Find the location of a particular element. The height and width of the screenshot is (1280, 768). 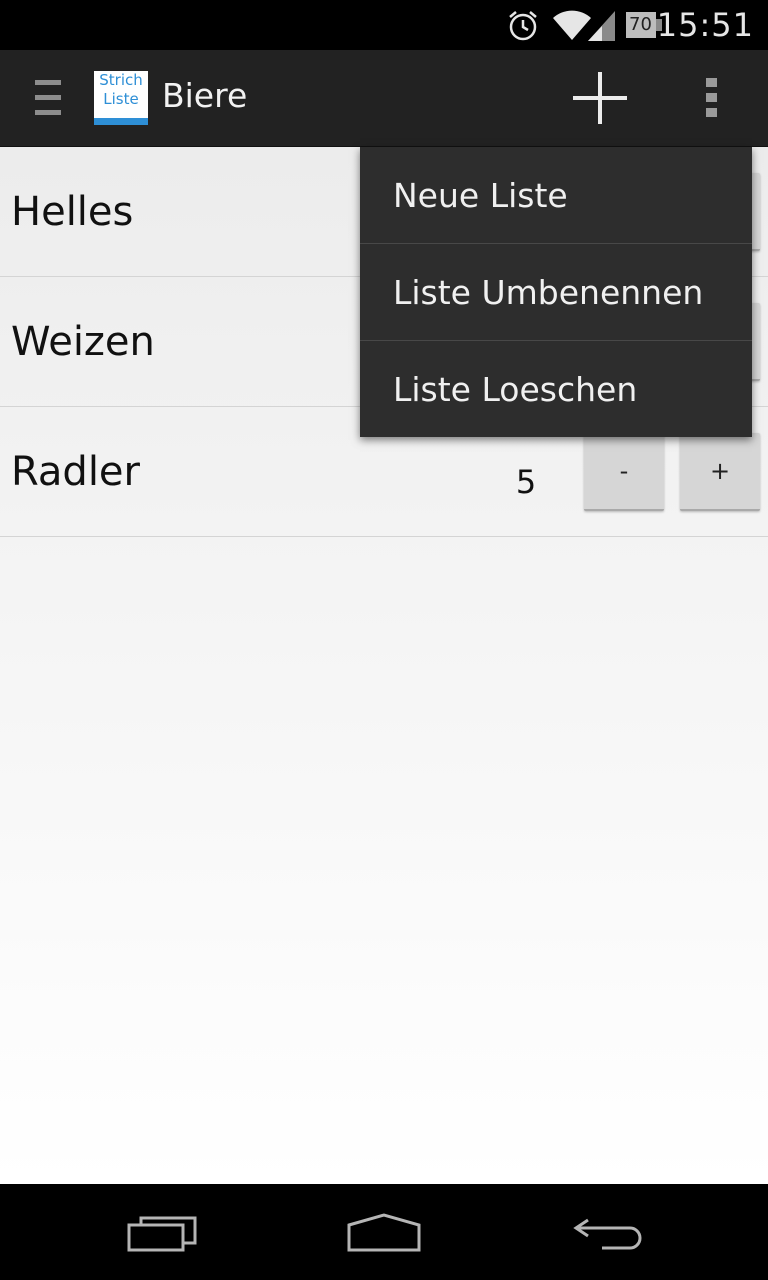

logo-line-1: Strich is located at coordinates (121, 80).